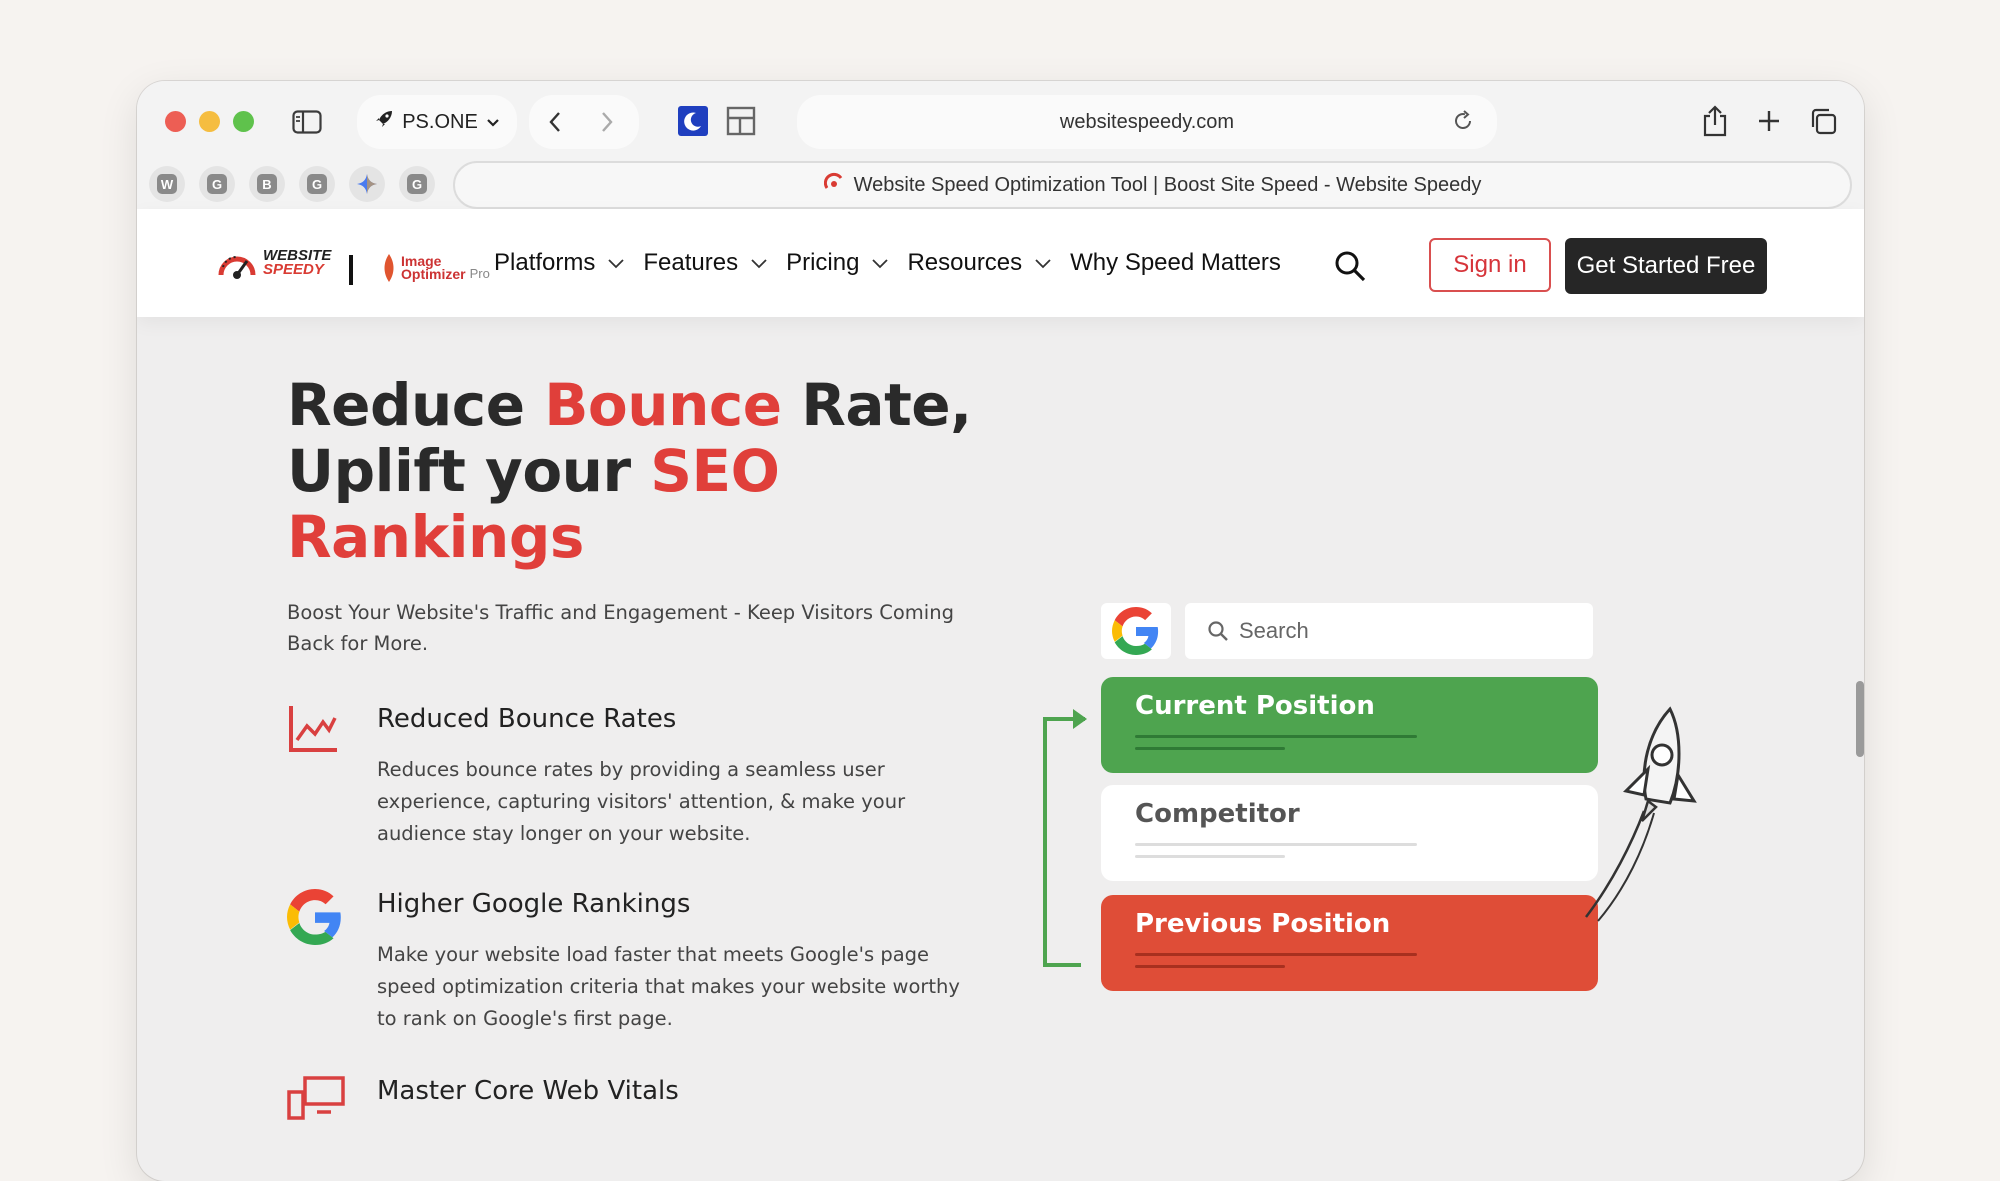 Image resolution: width=2000 pixels, height=1181 pixels. I want to click on previous-position-card: Previous Position, so click(1349, 943).